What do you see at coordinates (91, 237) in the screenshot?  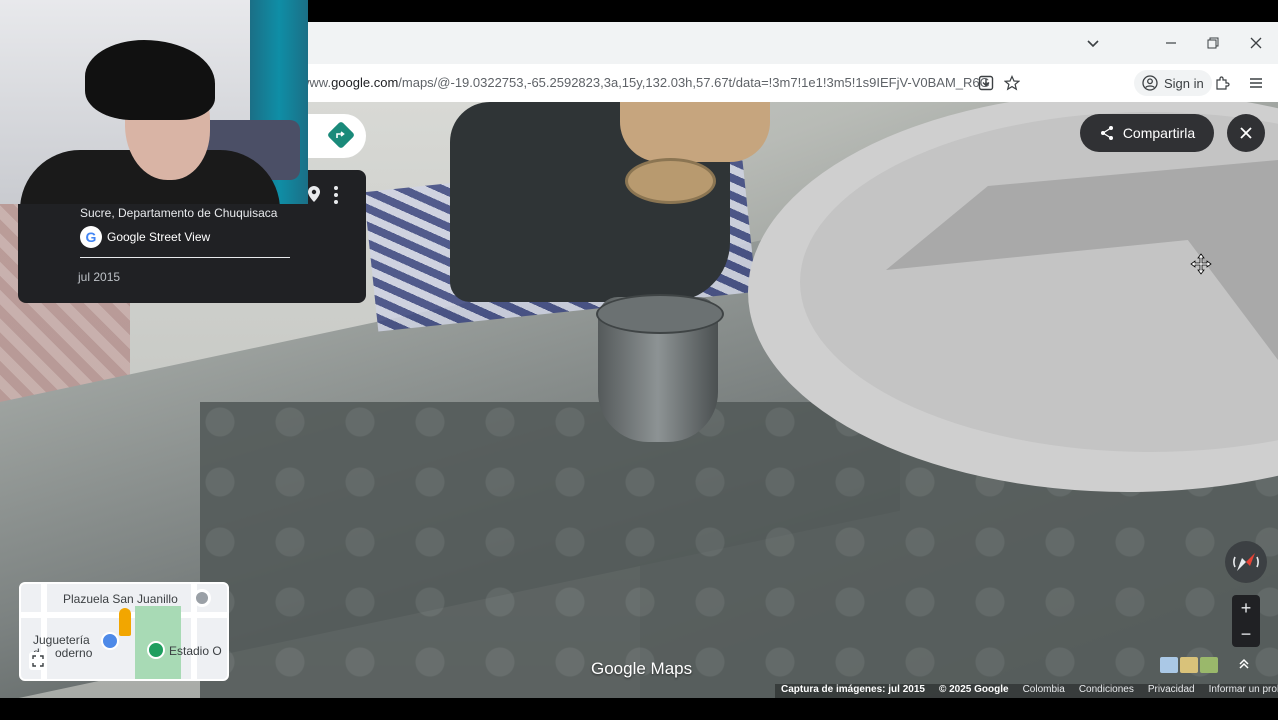 I see `google-g-logo-icon: G` at bounding box center [91, 237].